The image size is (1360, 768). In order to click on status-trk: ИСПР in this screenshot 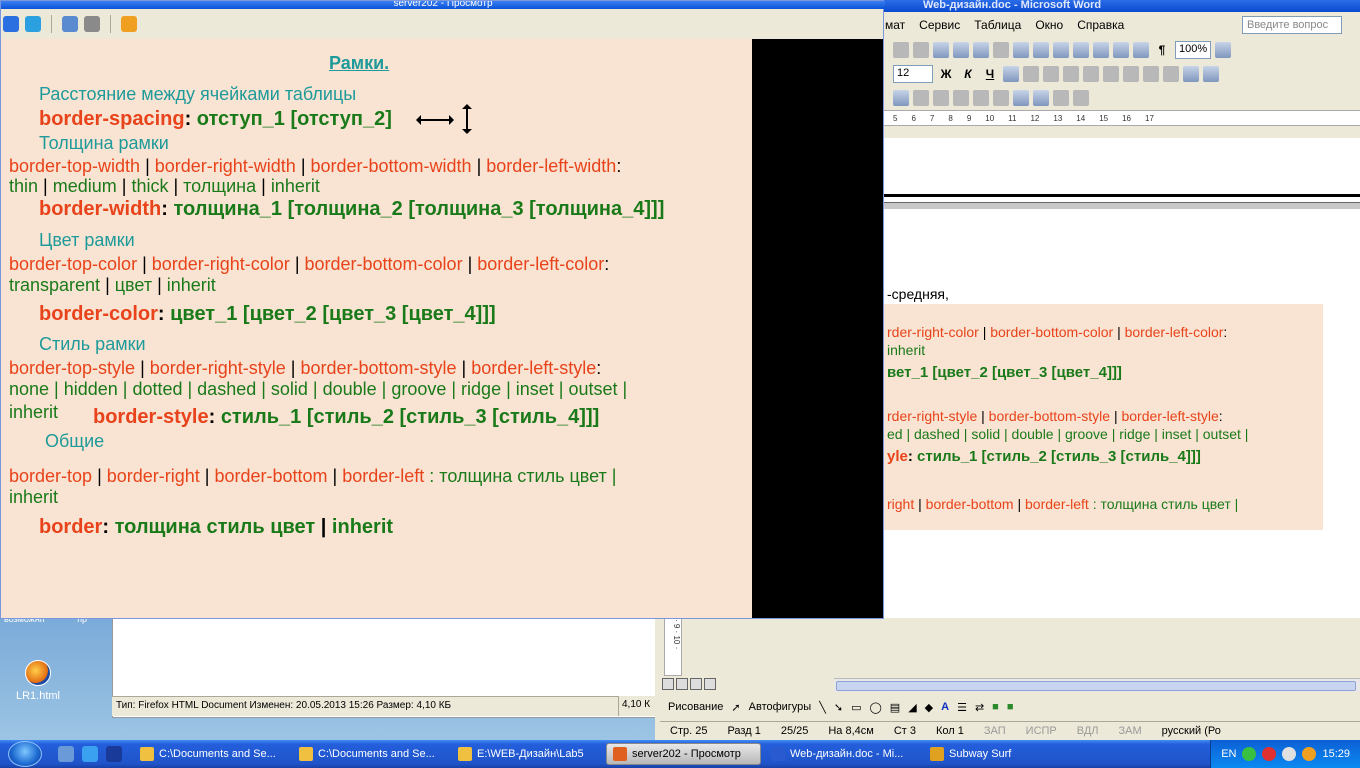, I will do `click(1041, 731)`.